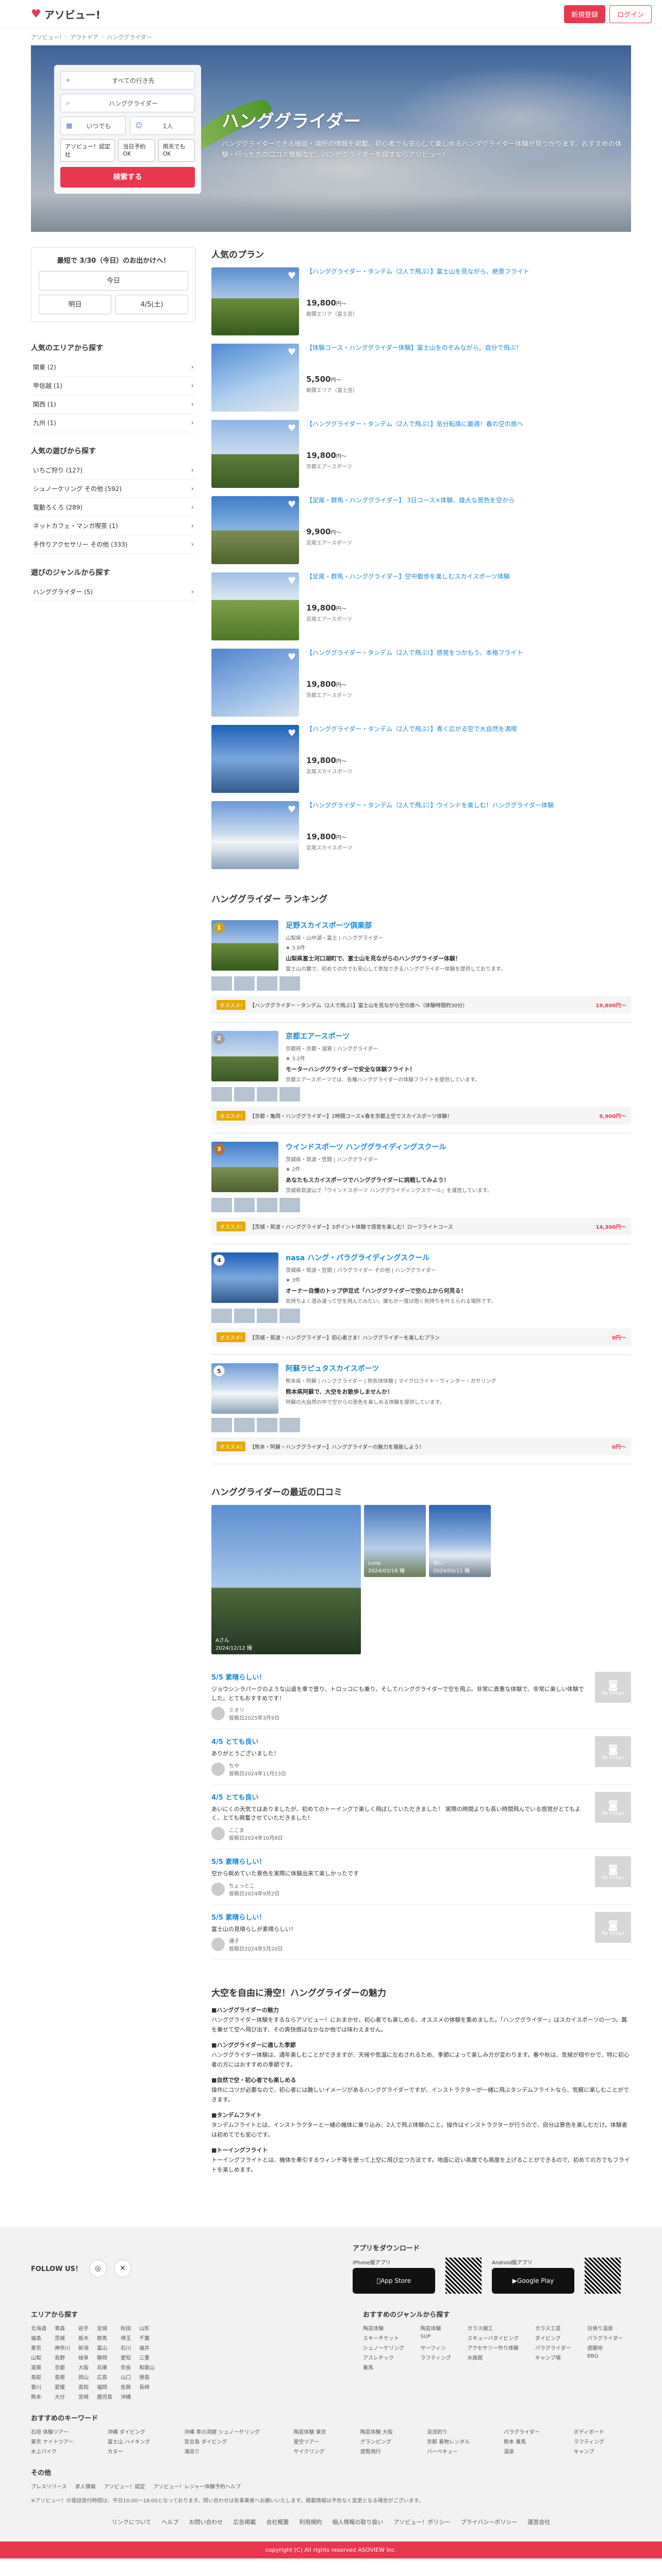  I want to click on footer-area-link: 愛知, so click(126, 2357).